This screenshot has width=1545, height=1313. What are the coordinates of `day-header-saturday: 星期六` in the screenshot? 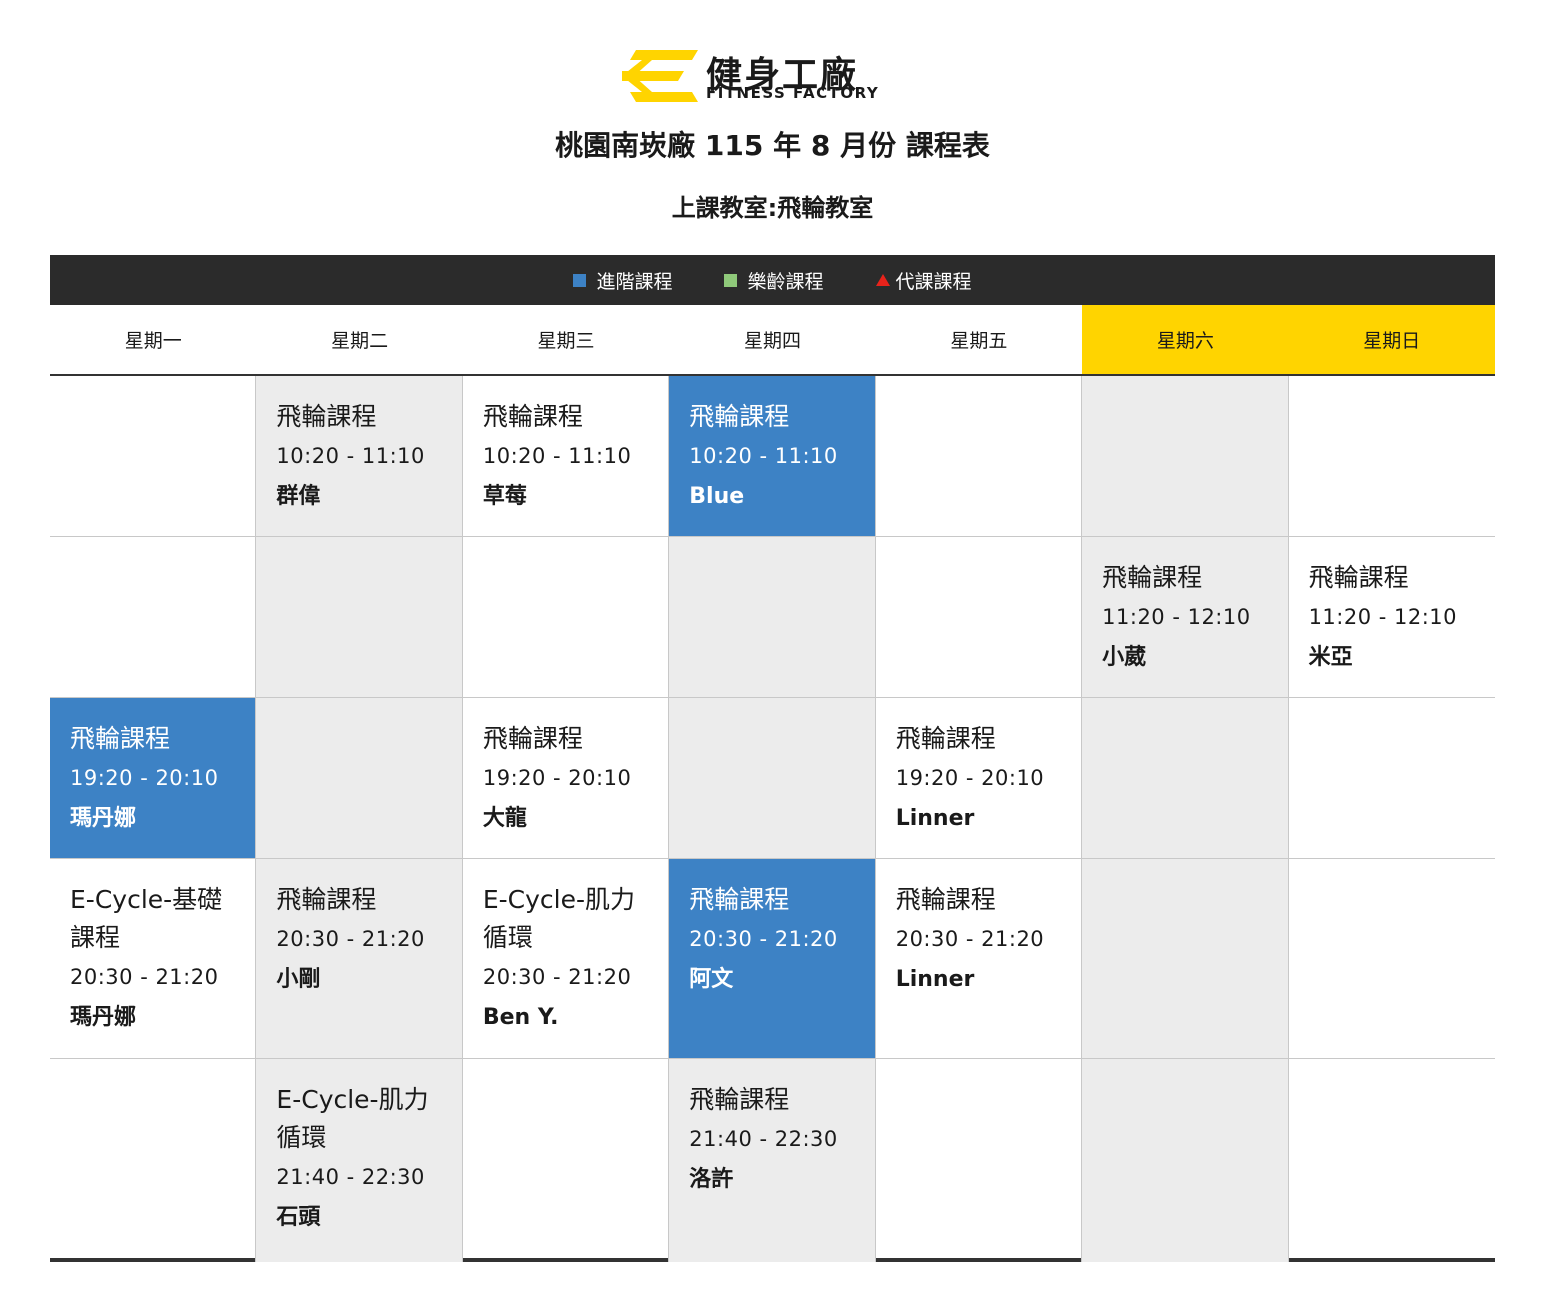 It's located at (1185, 339).